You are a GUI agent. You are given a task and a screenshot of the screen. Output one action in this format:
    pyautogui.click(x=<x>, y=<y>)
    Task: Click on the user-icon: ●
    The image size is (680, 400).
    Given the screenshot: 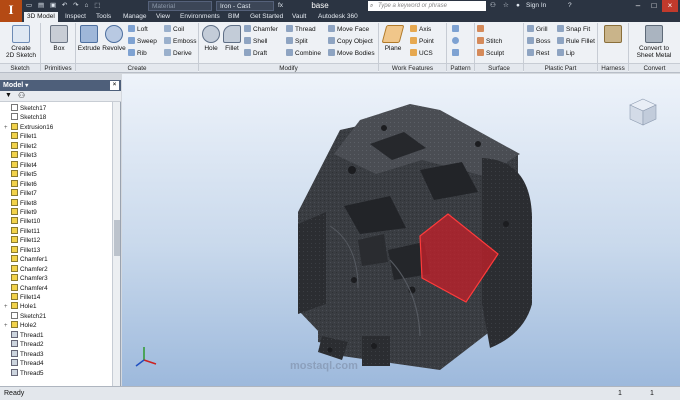 What is the action you would take?
    pyautogui.click(x=518, y=6)
    